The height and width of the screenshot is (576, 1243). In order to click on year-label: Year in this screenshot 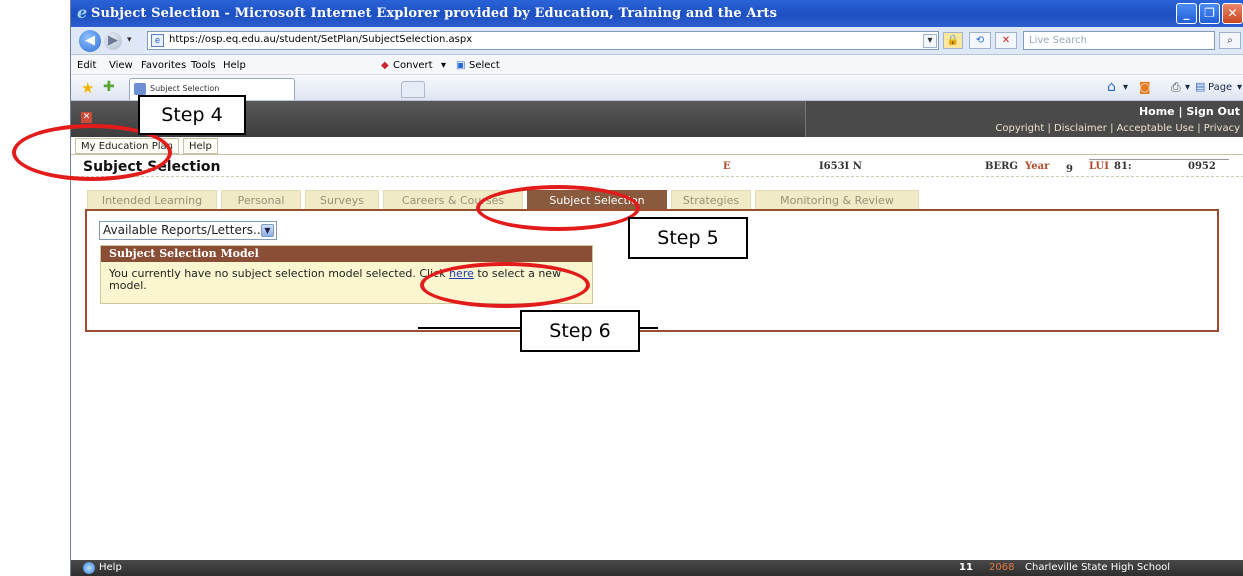, I will do `click(1037, 166)`.